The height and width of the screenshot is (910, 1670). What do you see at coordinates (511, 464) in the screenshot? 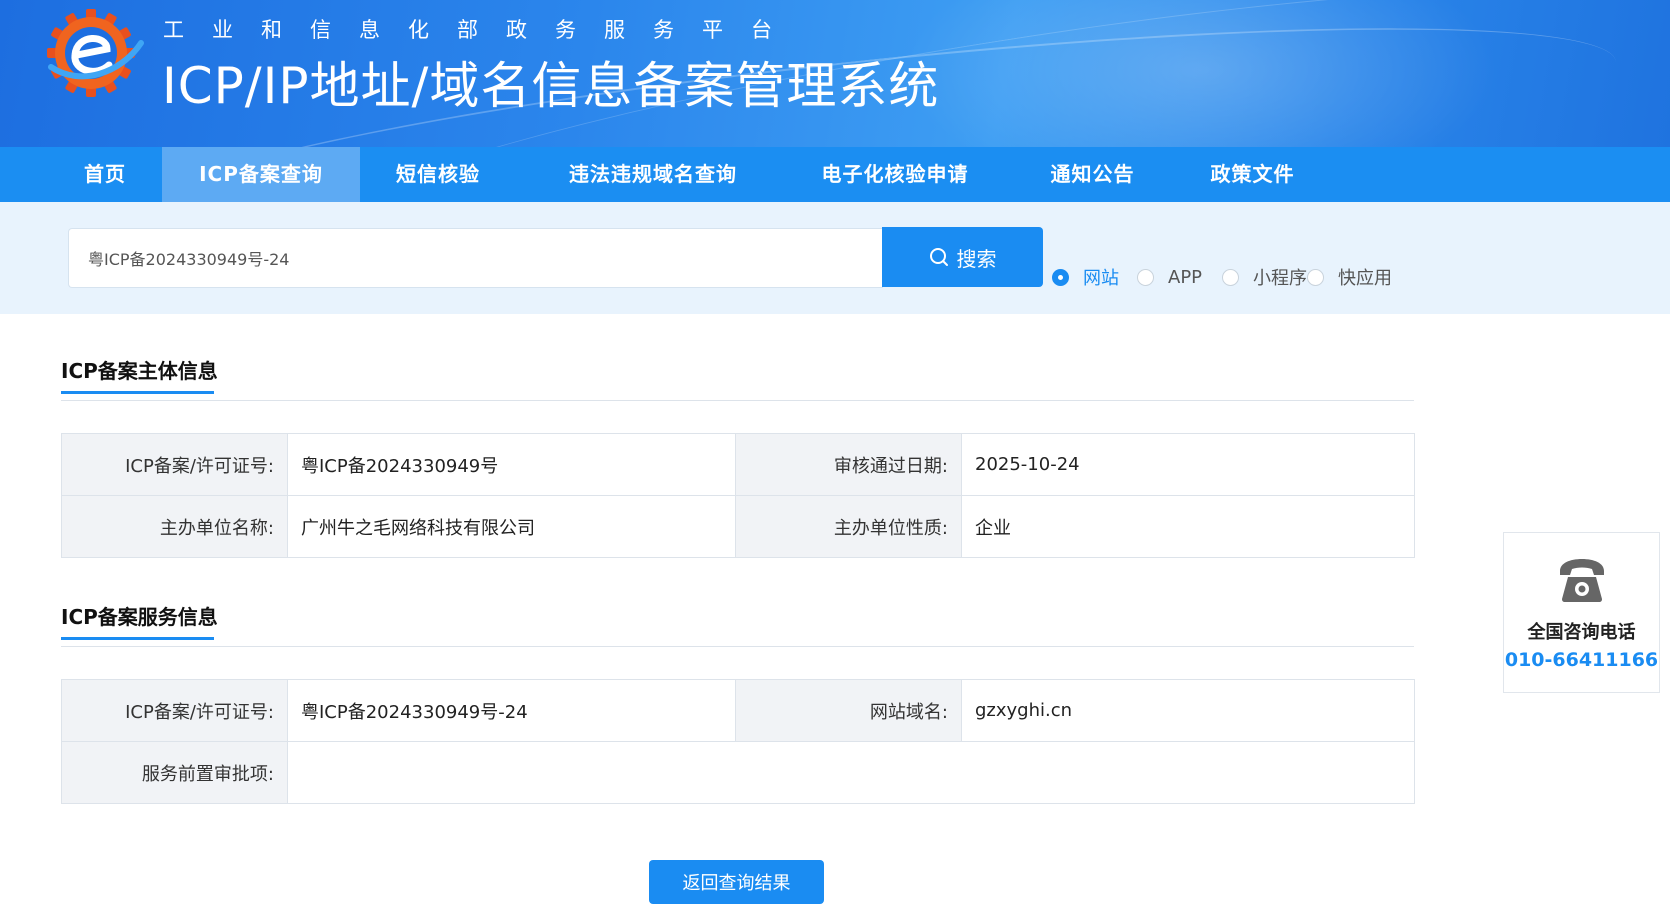
I see `icp-license-value: 粤ICP备2024330949号` at bounding box center [511, 464].